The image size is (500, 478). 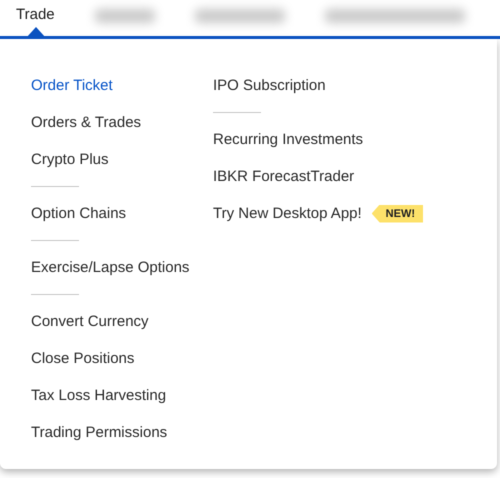 I want to click on menu-link: Orders & Trades, so click(x=86, y=122).